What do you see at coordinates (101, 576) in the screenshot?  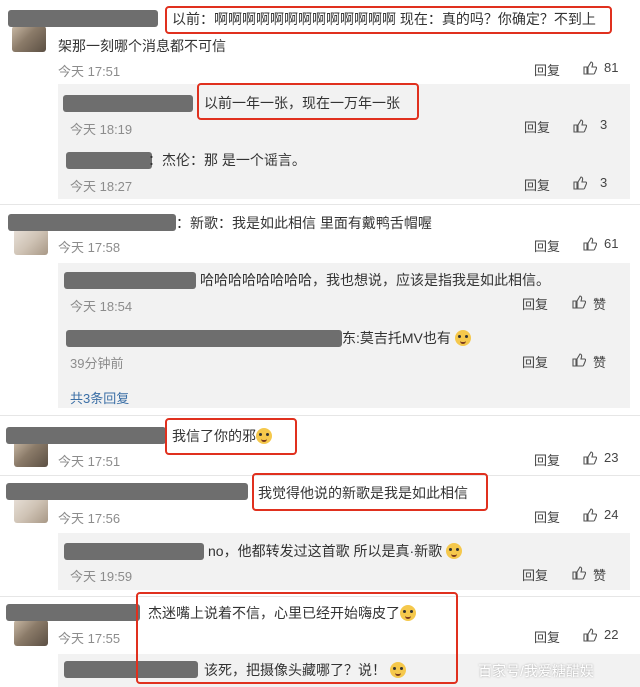 I see `reply-time: 今天 19:59` at bounding box center [101, 576].